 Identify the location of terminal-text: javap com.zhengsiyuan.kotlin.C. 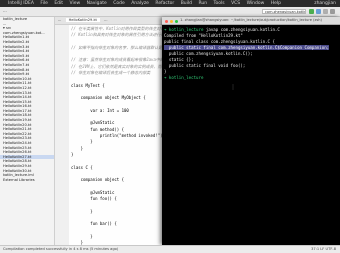
(242, 29).